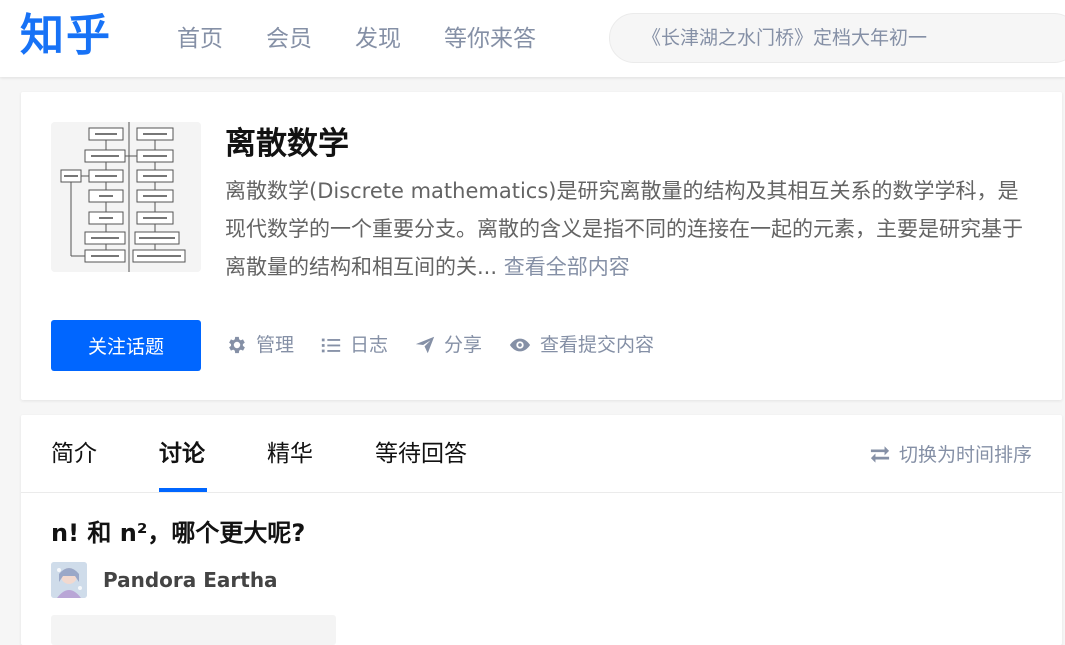 Image resolution: width=1065 pixels, height=645 pixels. I want to click on topic-tabs: 简介 讨论 精华 等待回答 切换为时间排序, so click(541, 454).